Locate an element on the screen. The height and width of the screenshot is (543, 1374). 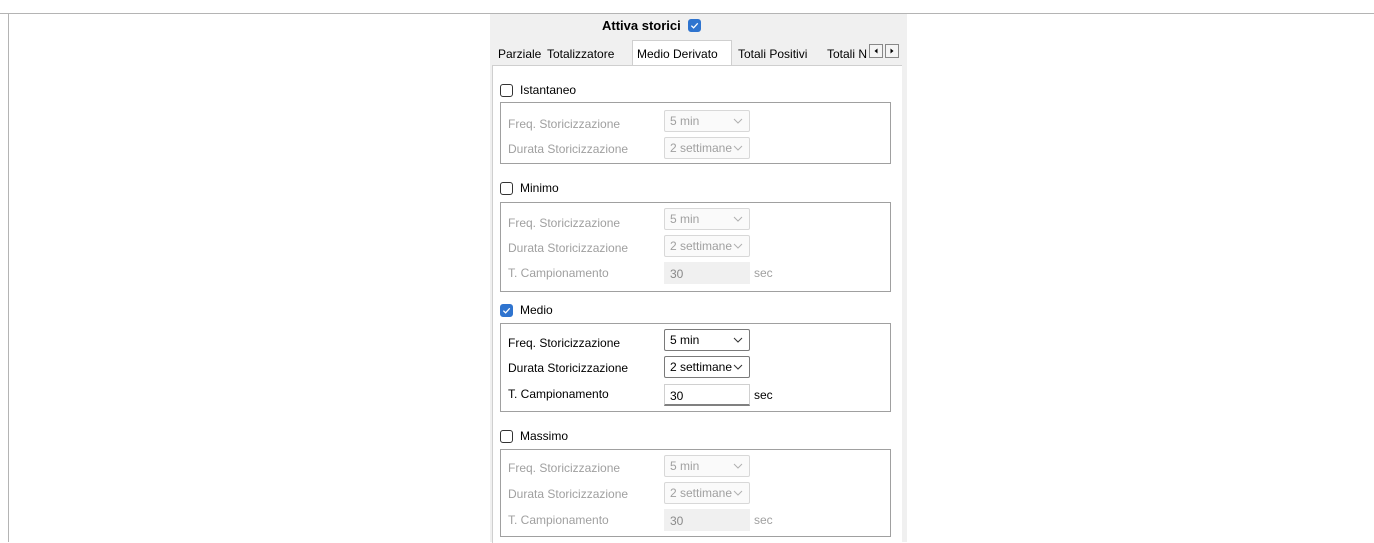
minimo-durata-select: 2 settimane is located at coordinates (707, 246).